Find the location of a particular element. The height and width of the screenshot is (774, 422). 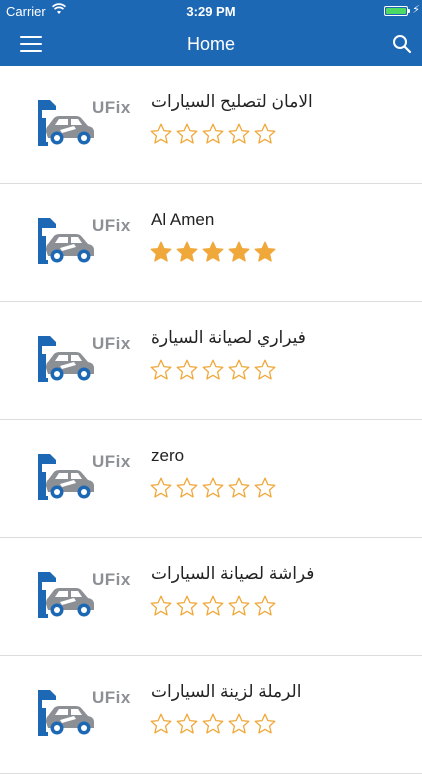

navigation-bar: Home is located at coordinates (211, 44).